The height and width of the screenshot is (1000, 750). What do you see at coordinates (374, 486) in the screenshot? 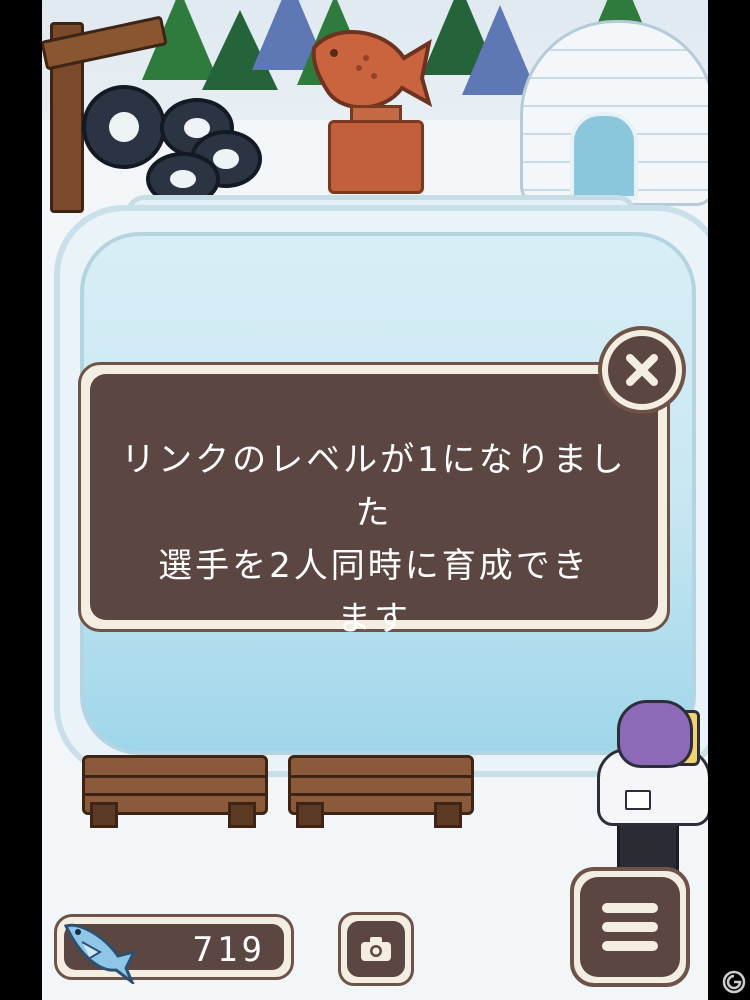
I see `message-line: リンクのレベルが1になりました` at bounding box center [374, 486].